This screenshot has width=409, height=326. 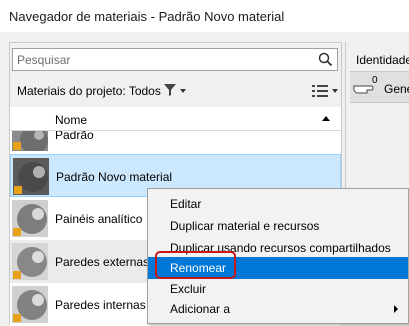 What do you see at coordinates (100, 305) in the screenshot?
I see `material-name: Paredes internas` at bounding box center [100, 305].